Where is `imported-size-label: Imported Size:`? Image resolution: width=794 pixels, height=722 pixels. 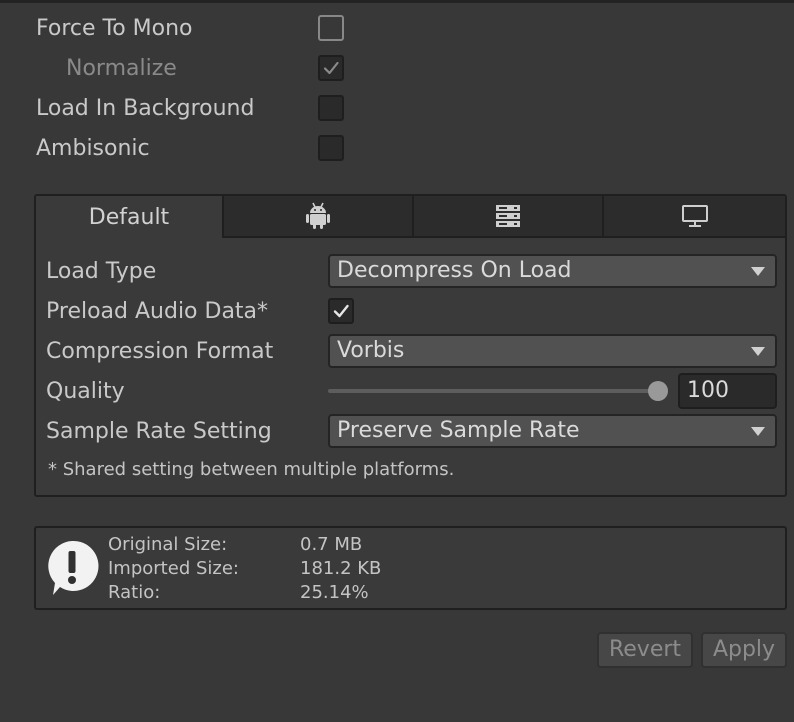 imported-size-label: Imported Size: is located at coordinates (173, 568).